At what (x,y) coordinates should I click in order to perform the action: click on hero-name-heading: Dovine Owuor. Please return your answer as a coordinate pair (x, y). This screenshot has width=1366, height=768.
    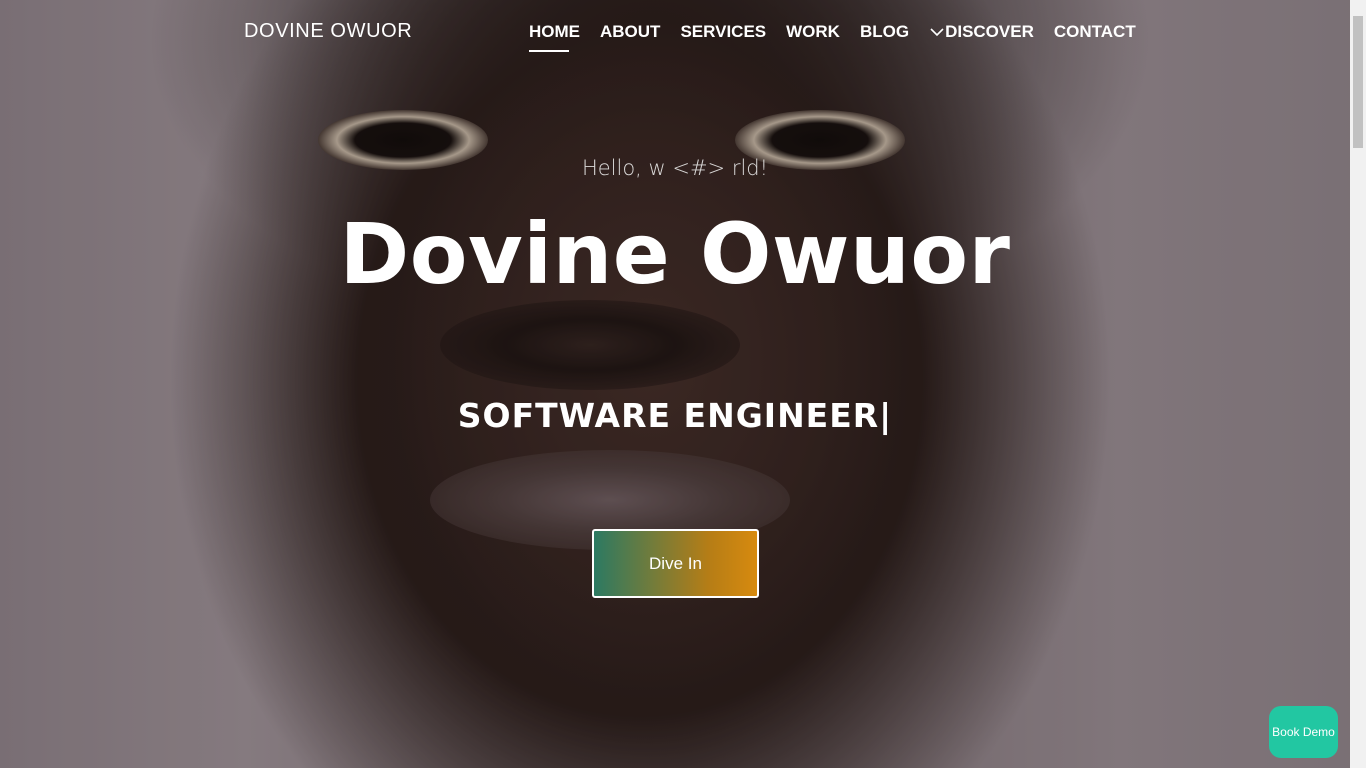
    Looking at the image, I should click on (675, 254).